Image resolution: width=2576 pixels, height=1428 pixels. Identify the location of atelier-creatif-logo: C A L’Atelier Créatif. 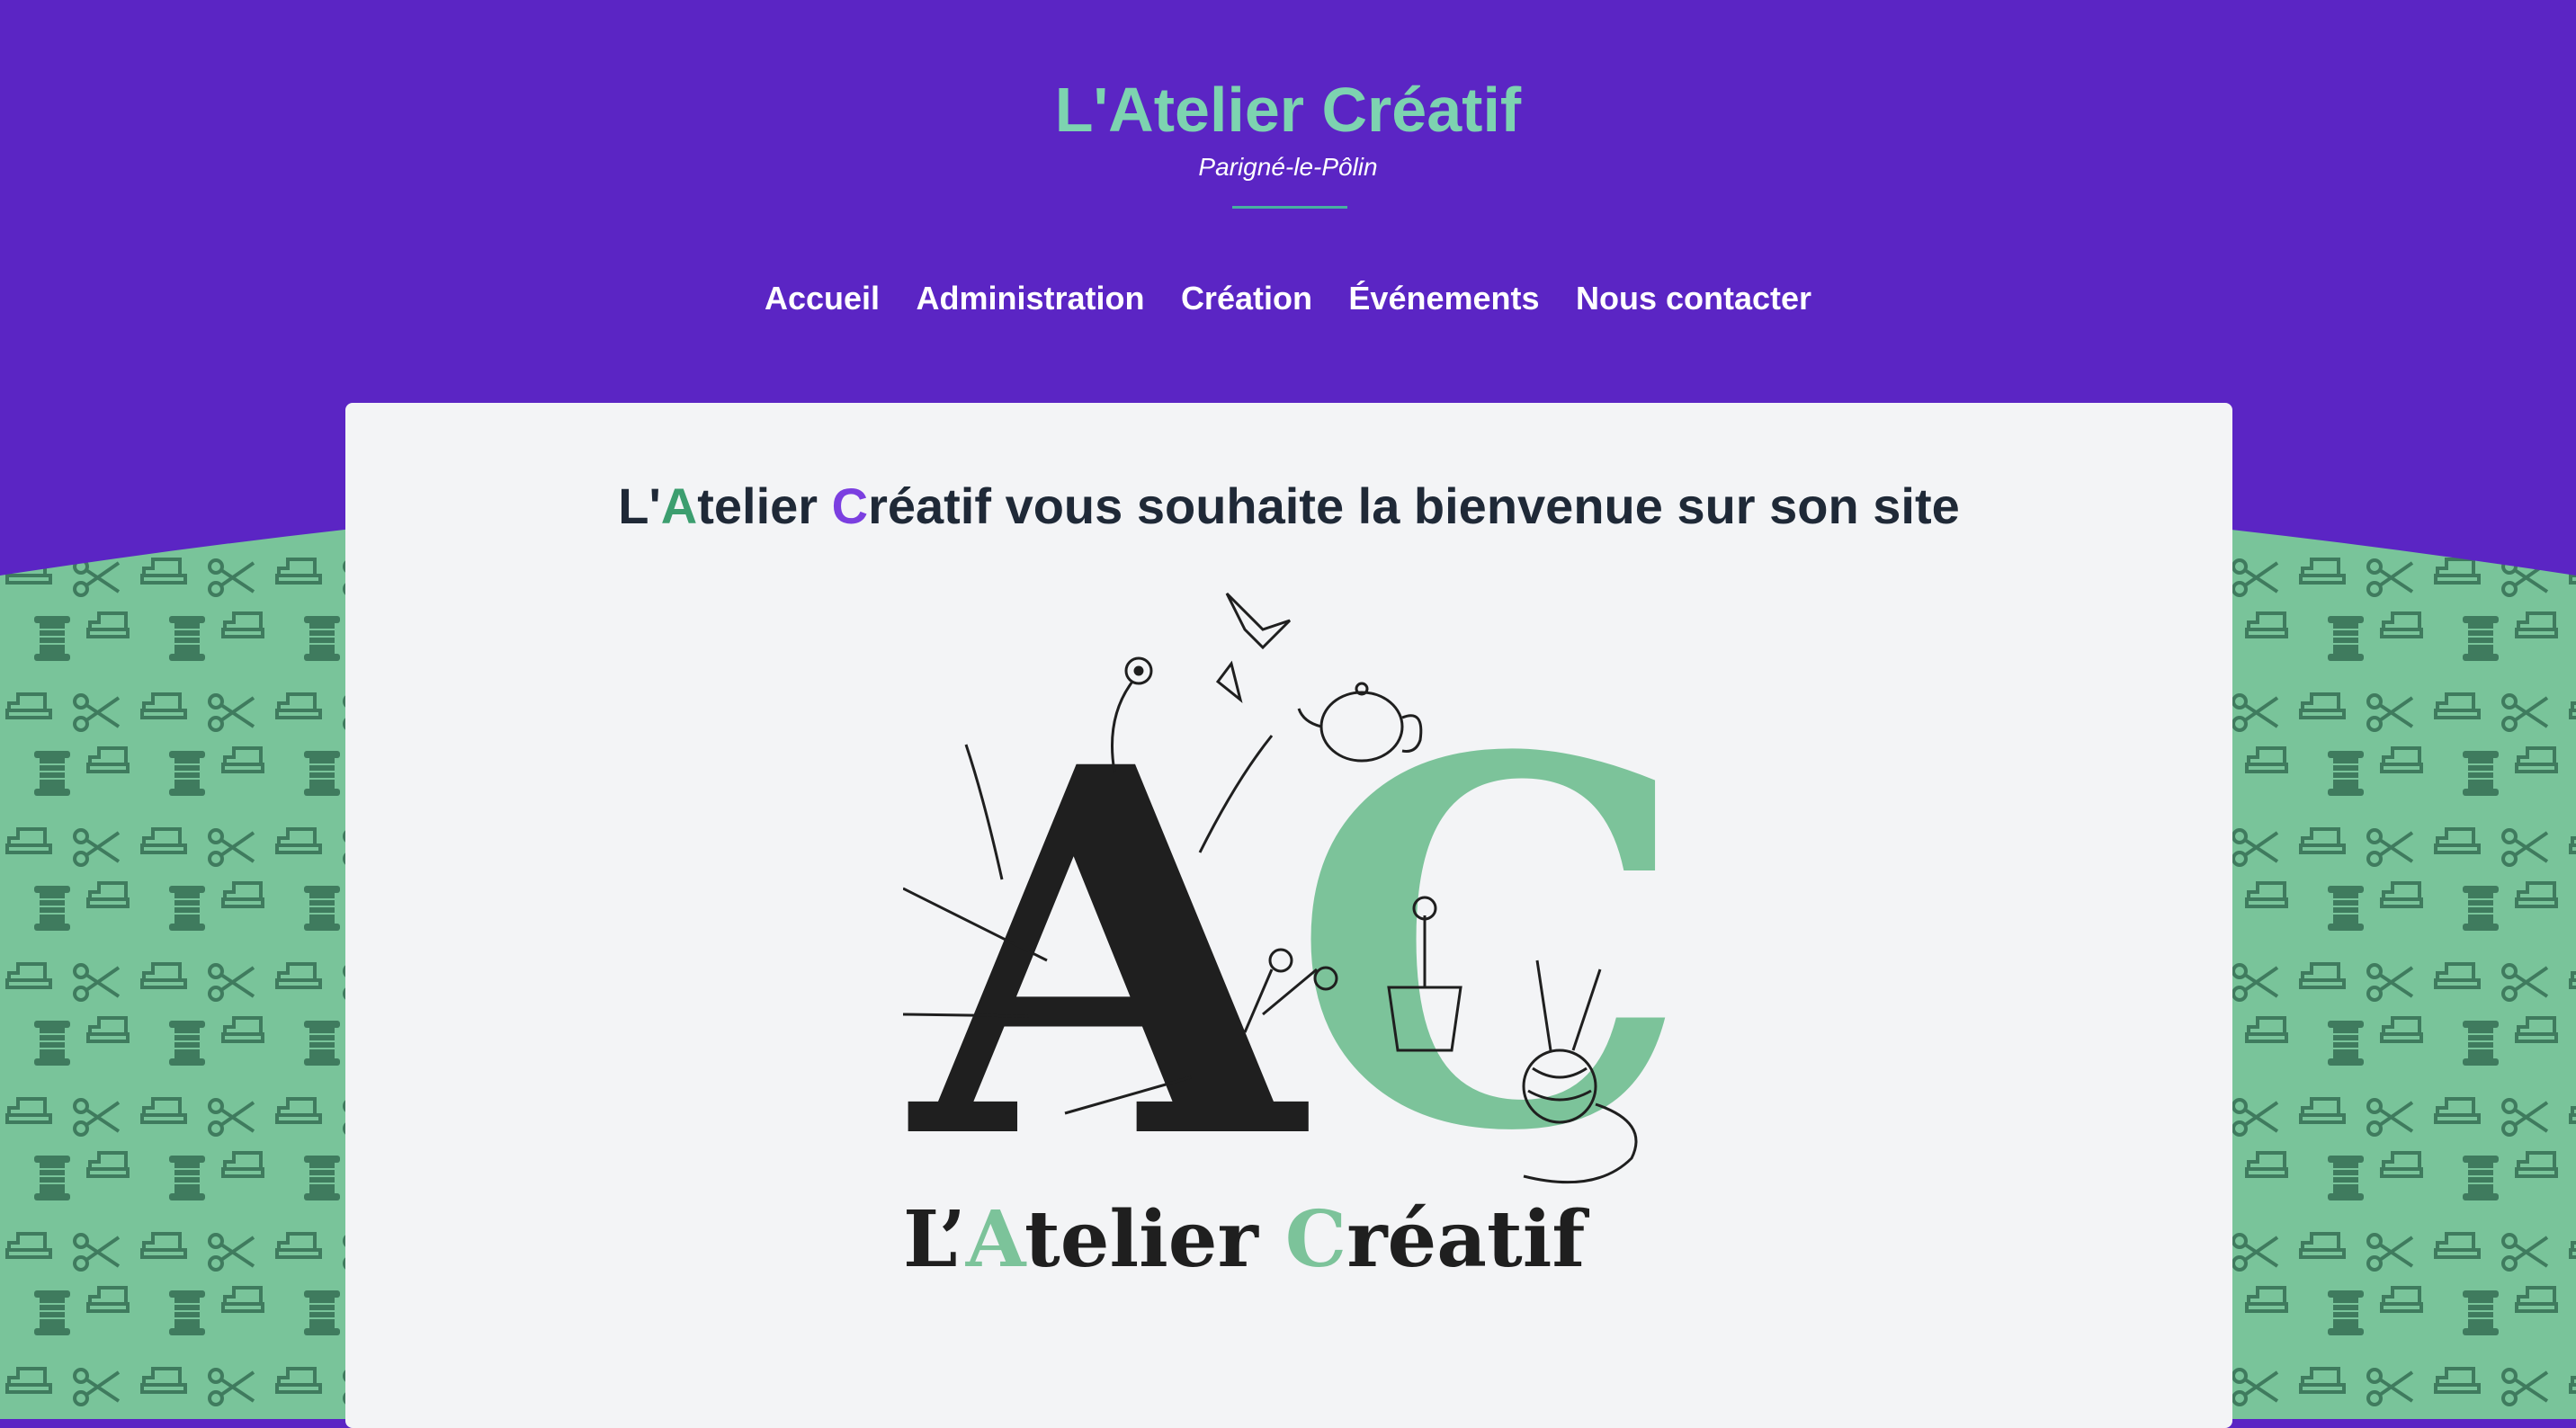
(1290, 938).